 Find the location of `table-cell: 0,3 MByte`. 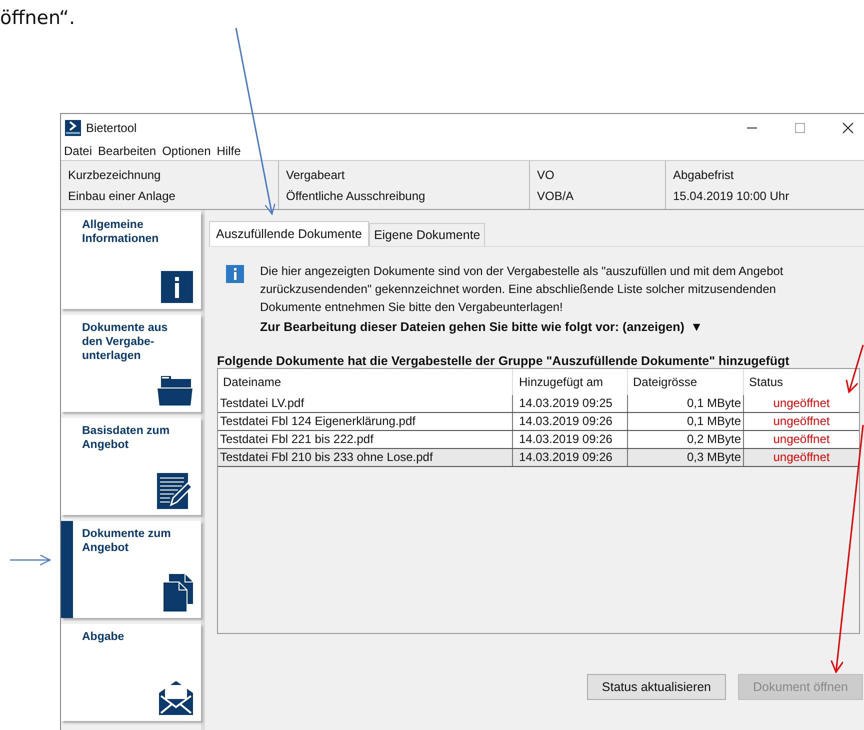

table-cell: 0,3 MByte is located at coordinates (686, 457).